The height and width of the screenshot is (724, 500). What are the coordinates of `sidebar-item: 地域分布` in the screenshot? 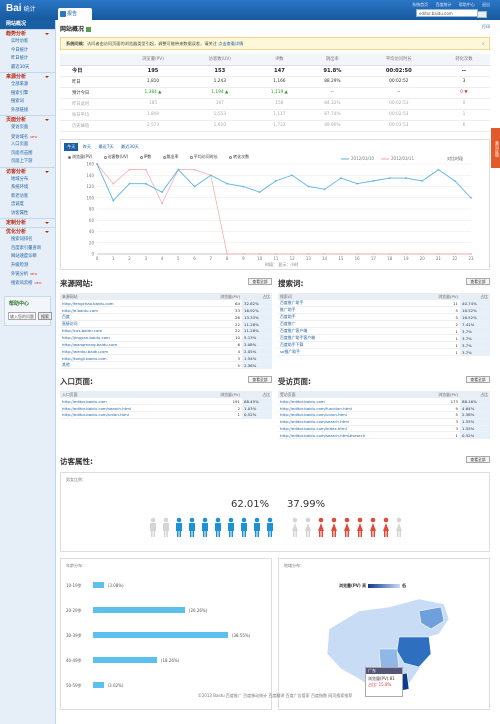 It's located at (27, 180).